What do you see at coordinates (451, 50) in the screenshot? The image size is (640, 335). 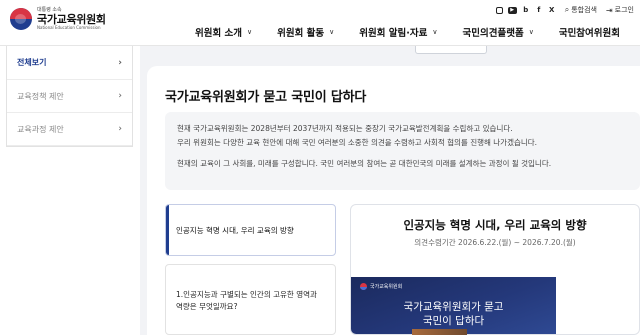 I see `top-tab-strip` at bounding box center [451, 50].